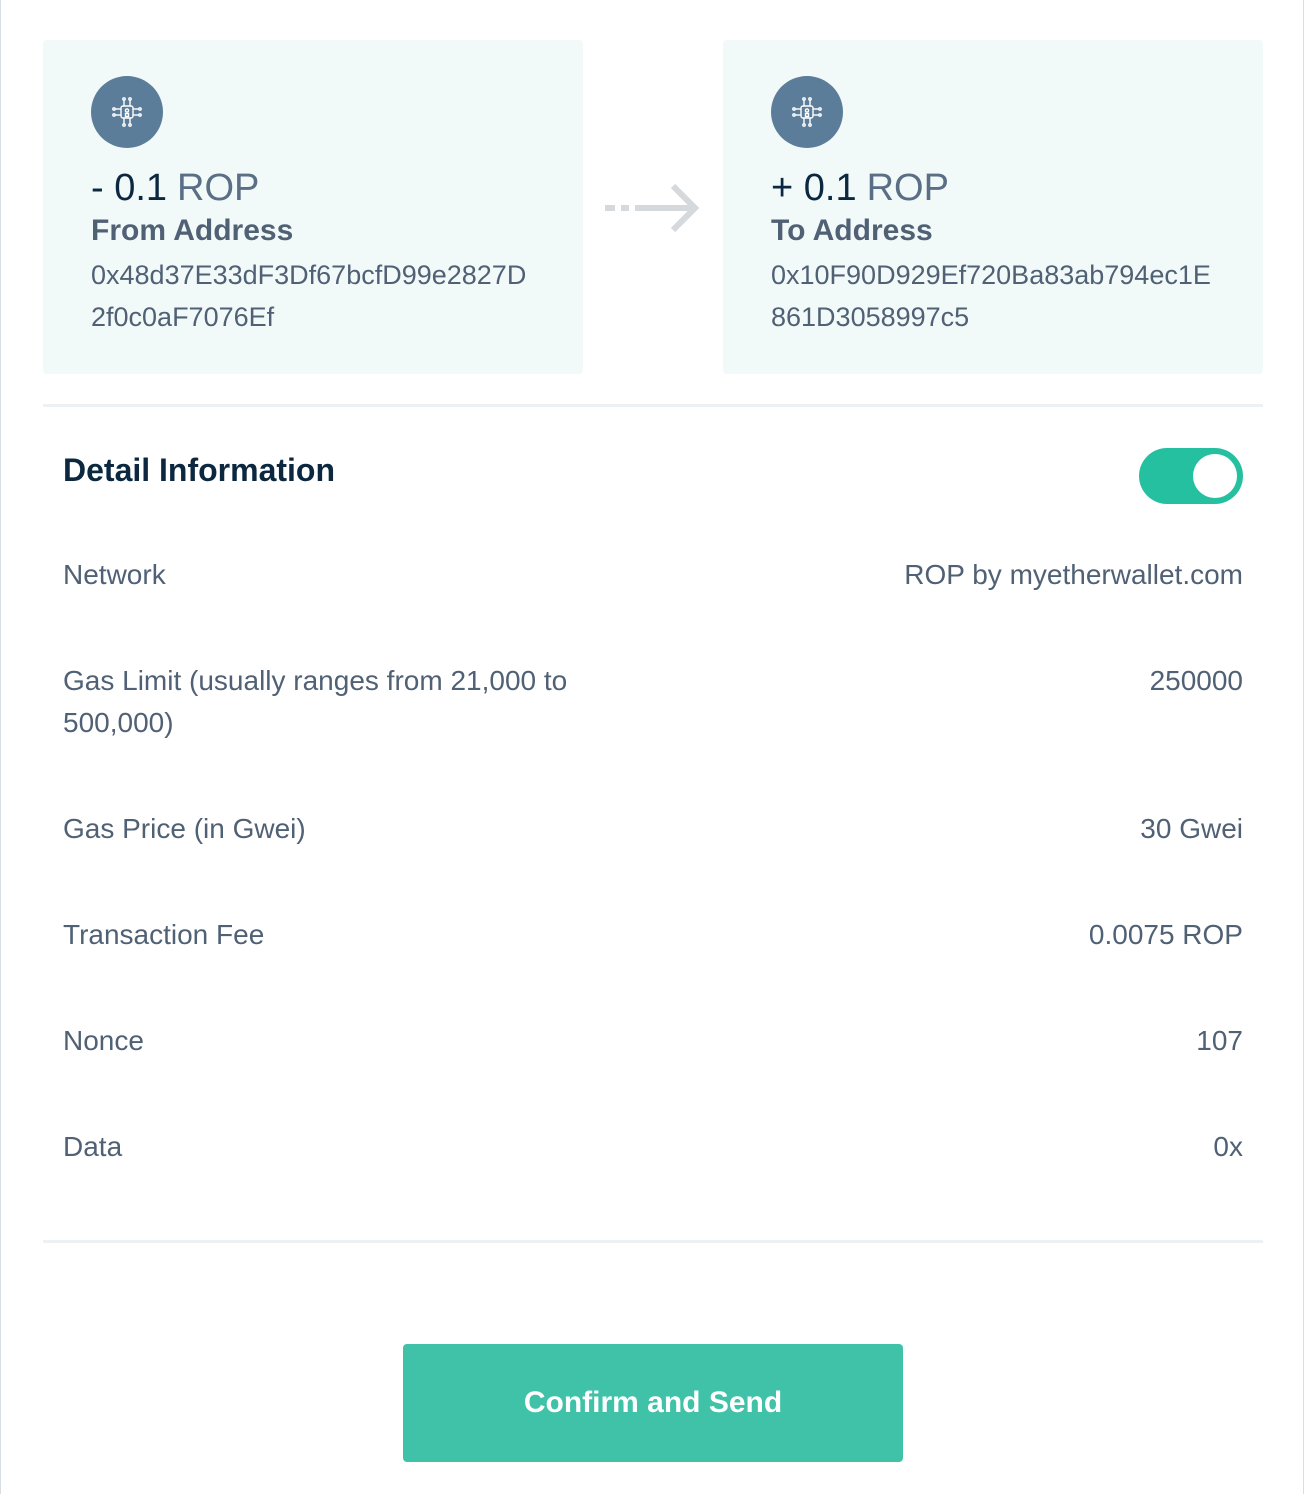 The height and width of the screenshot is (1494, 1304). I want to click on from-address-label: From Address, so click(192, 230).